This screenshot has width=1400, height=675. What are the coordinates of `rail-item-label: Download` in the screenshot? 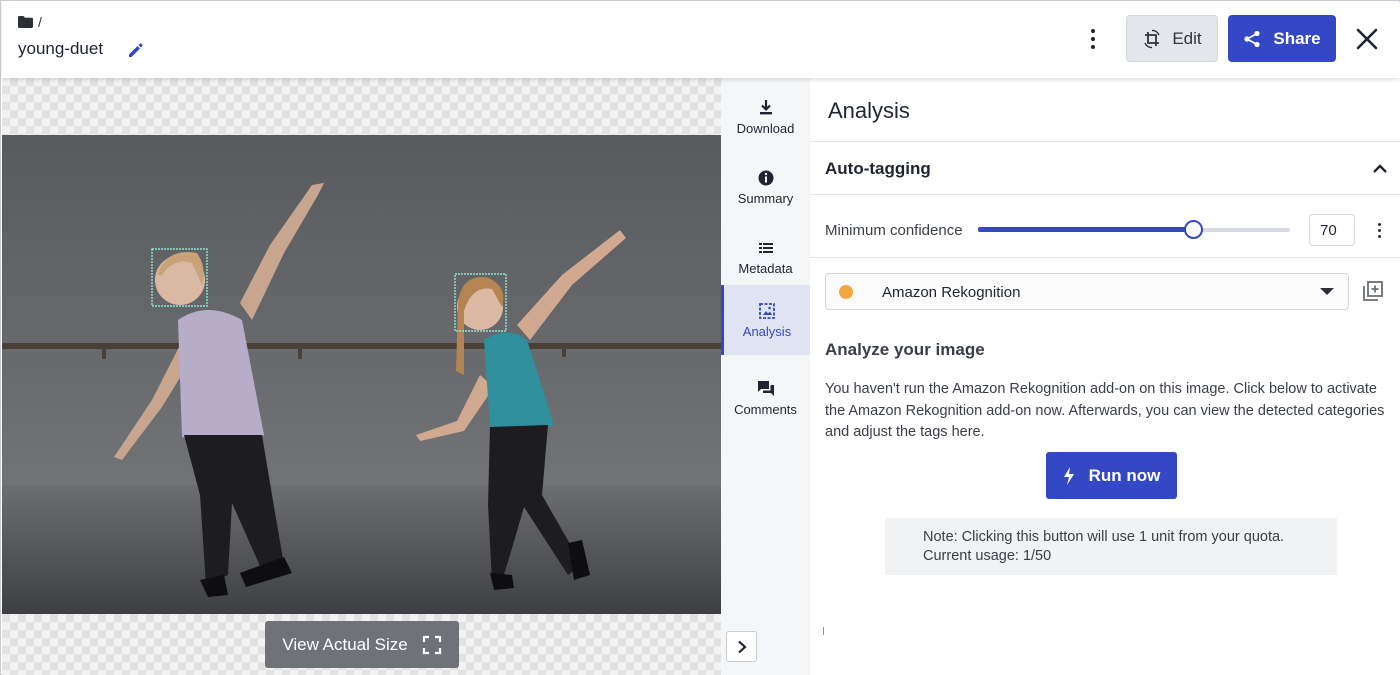 It's located at (765, 128).